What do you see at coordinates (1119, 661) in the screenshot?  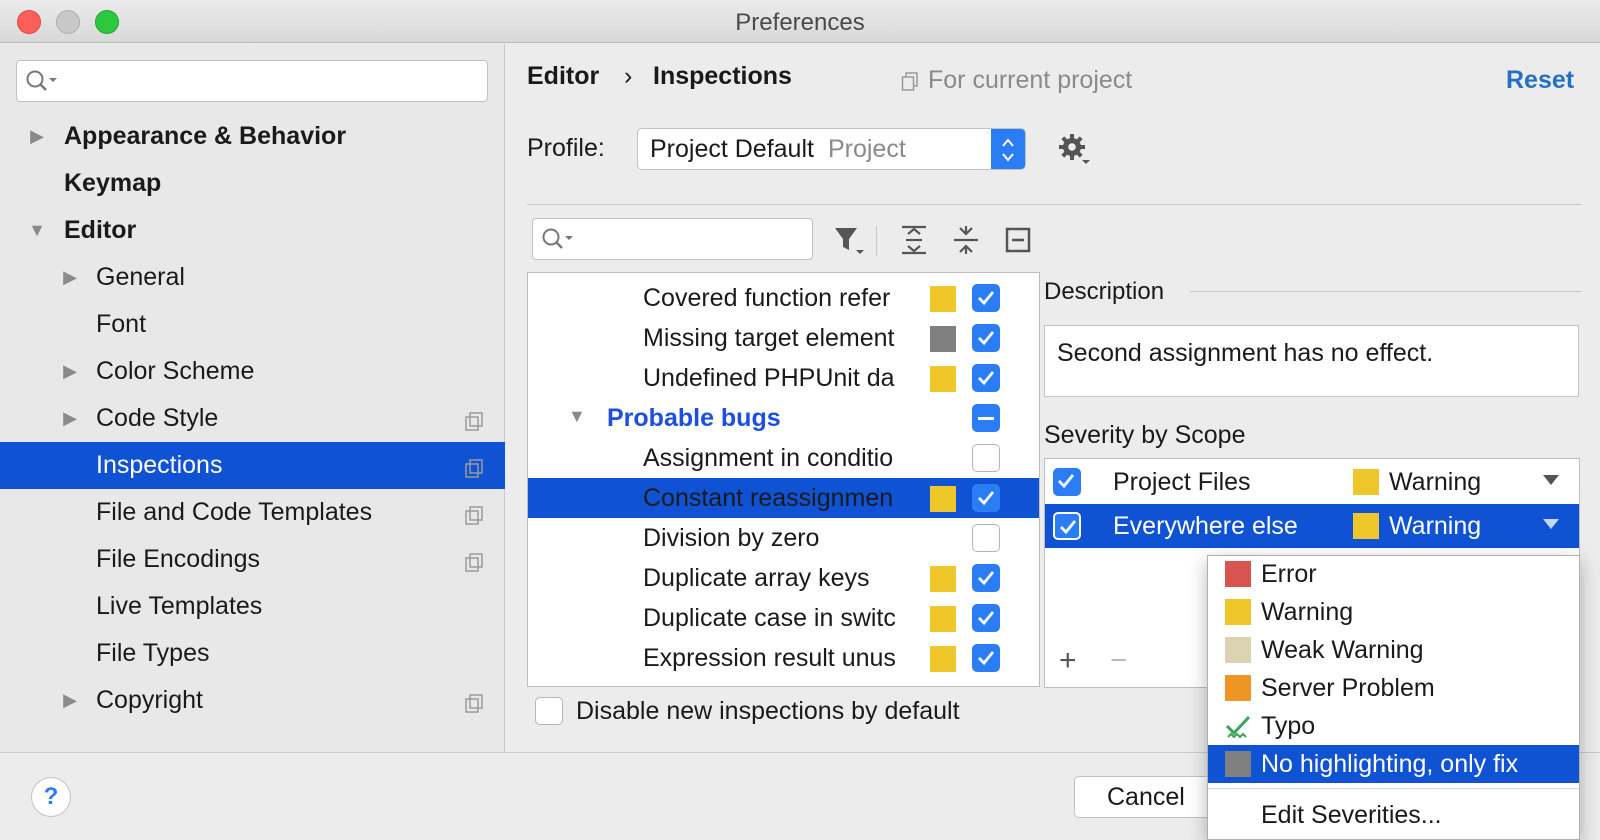 I see `remove-scope-button: −` at bounding box center [1119, 661].